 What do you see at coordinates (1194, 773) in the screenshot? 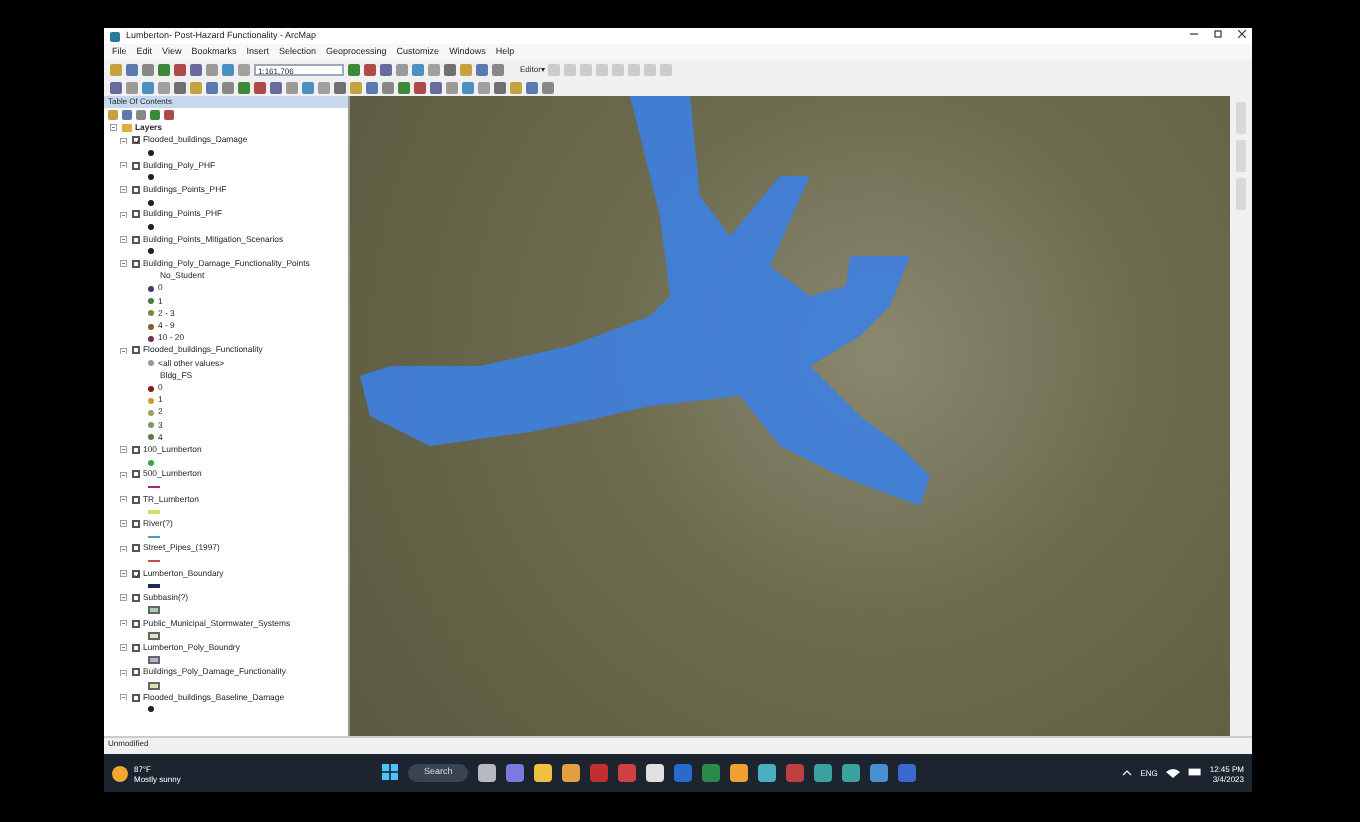
I see `battery-icon` at bounding box center [1194, 773].